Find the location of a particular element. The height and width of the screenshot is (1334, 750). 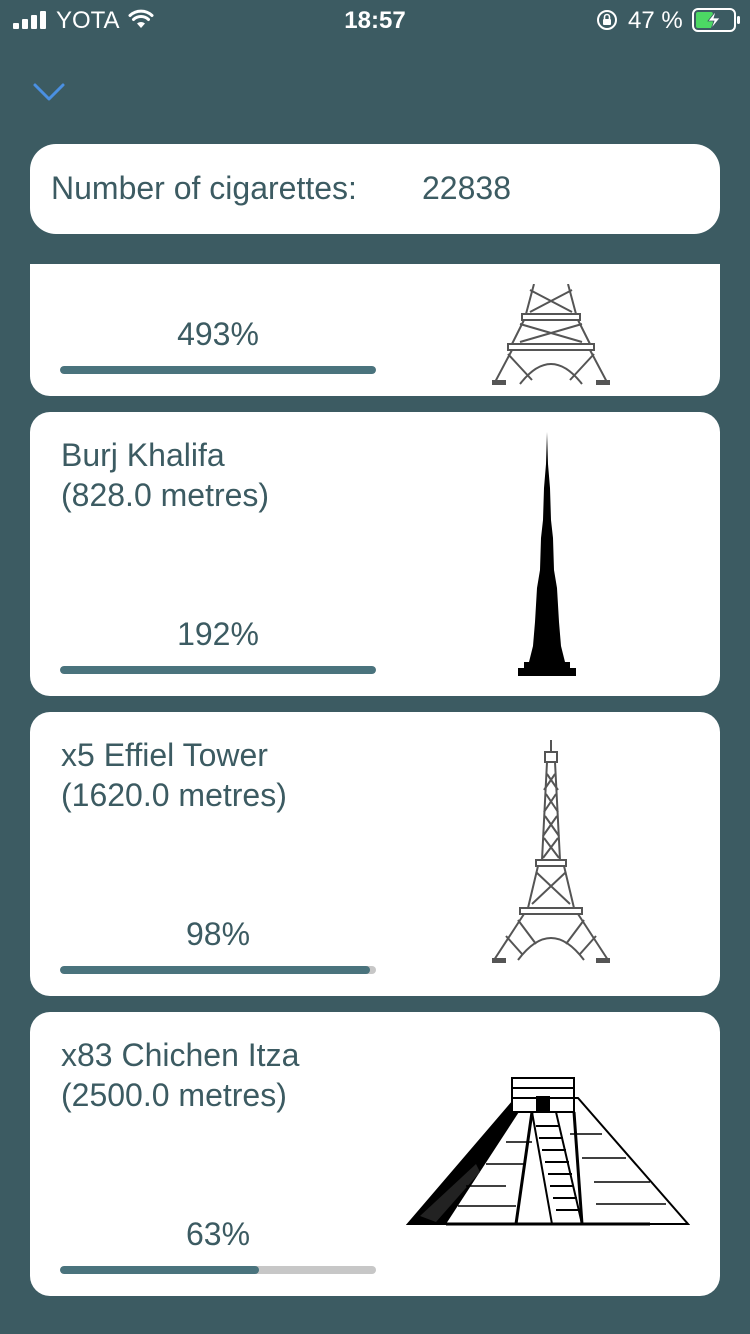

landmark-percent: 493% is located at coordinates (218, 334).